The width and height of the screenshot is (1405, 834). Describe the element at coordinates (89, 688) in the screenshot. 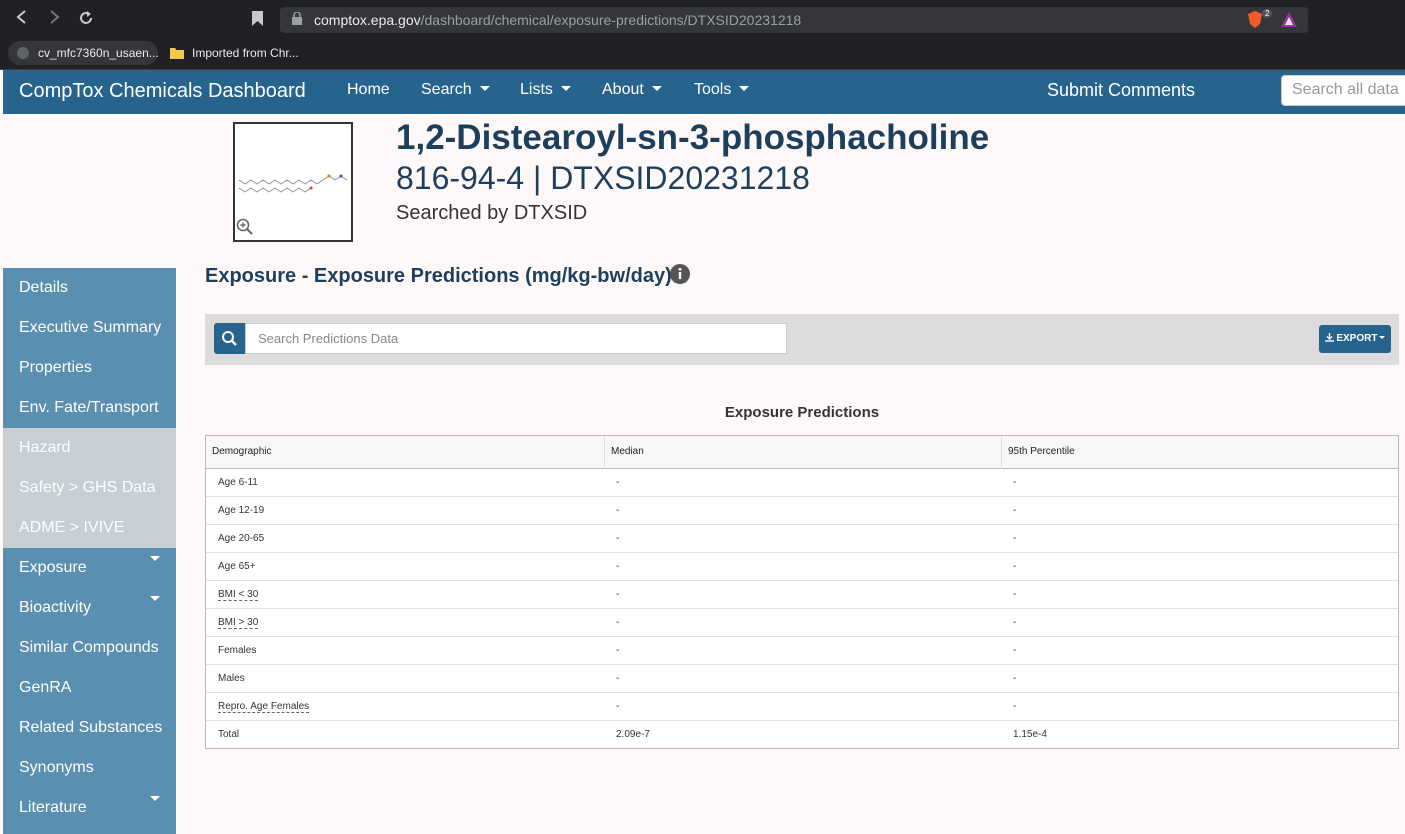

I see `sidebar-item-genra: GenRA` at that location.